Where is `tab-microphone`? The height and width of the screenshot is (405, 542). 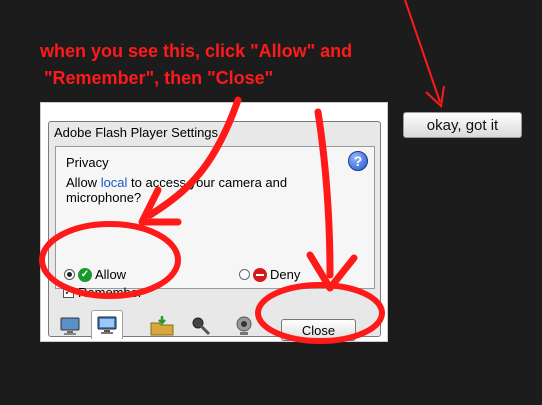 tab-microphone is located at coordinates (201, 326).